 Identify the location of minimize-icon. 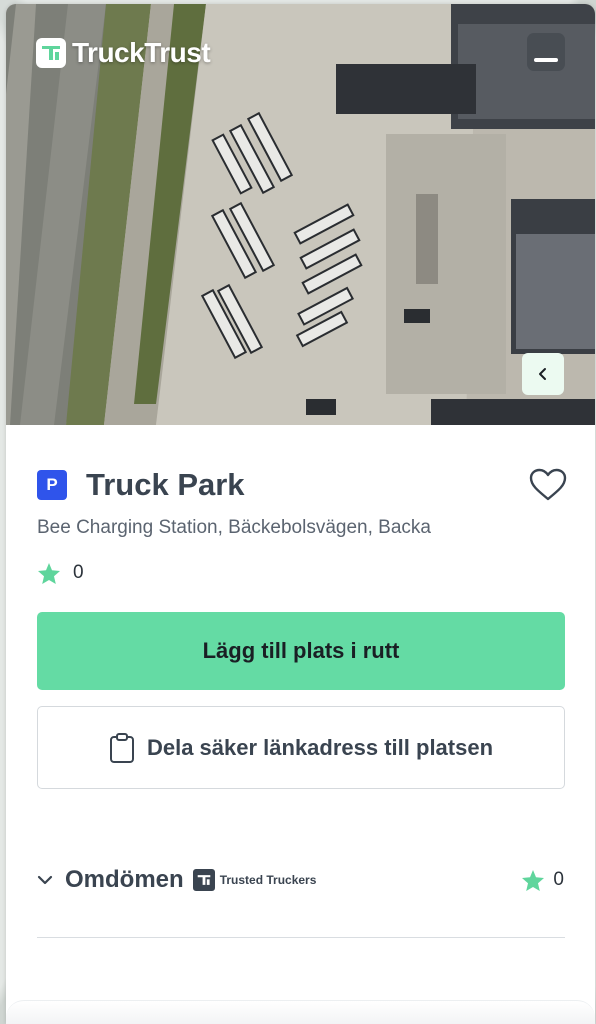
(546, 60).